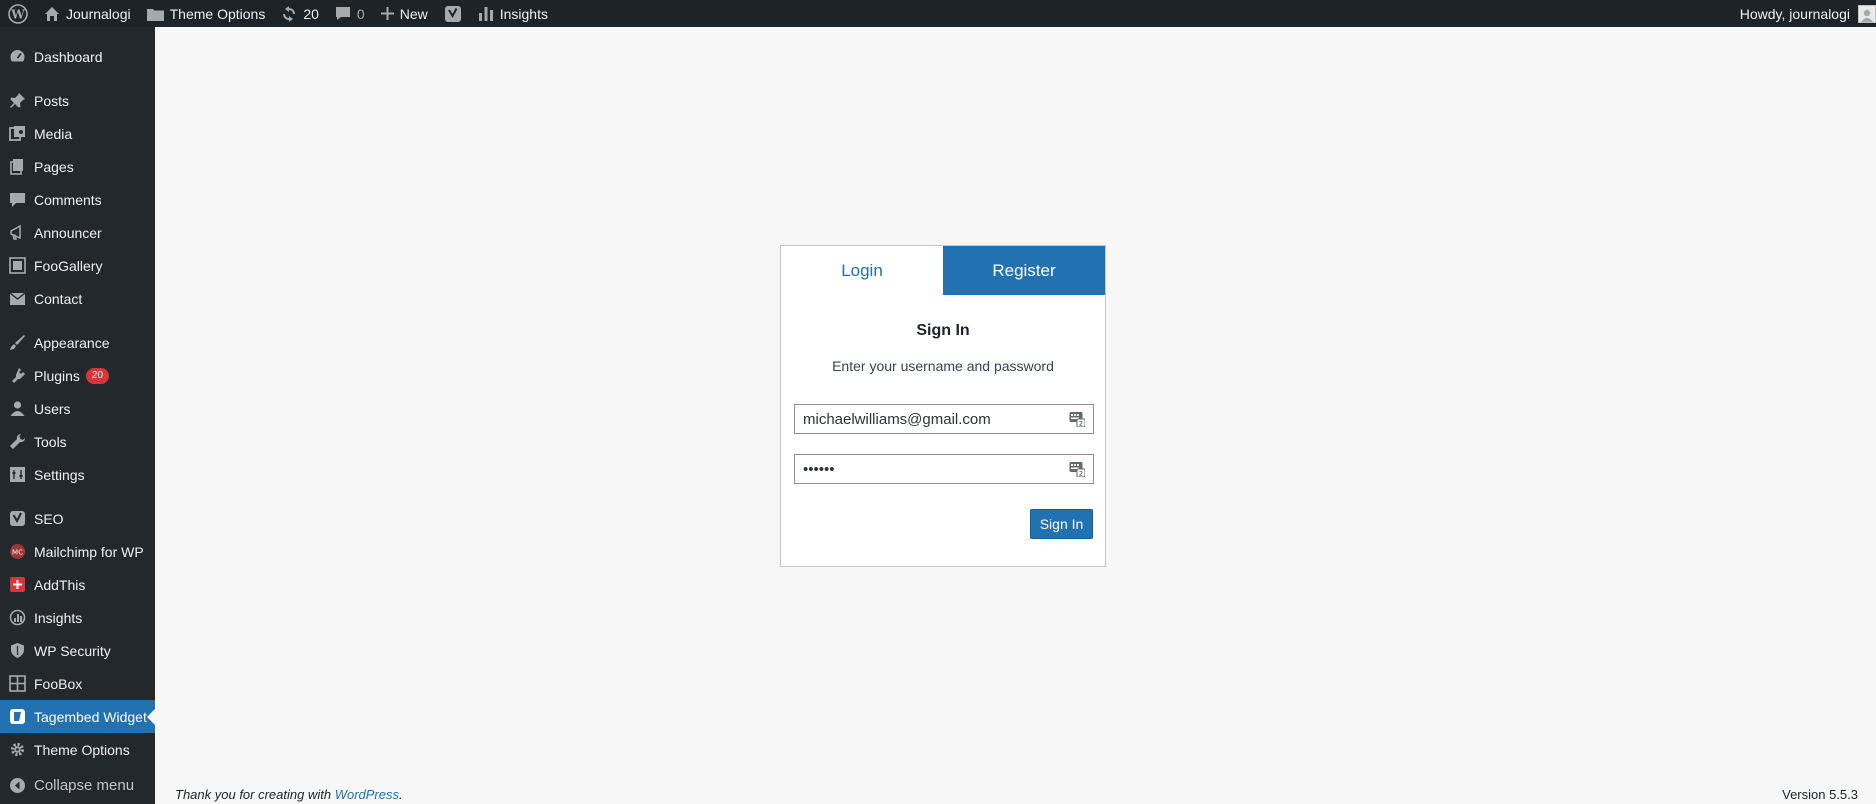 The width and height of the screenshot is (1876, 804). Describe the element at coordinates (1081, 424) in the screenshot. I see `svg-text: 2` at that location.